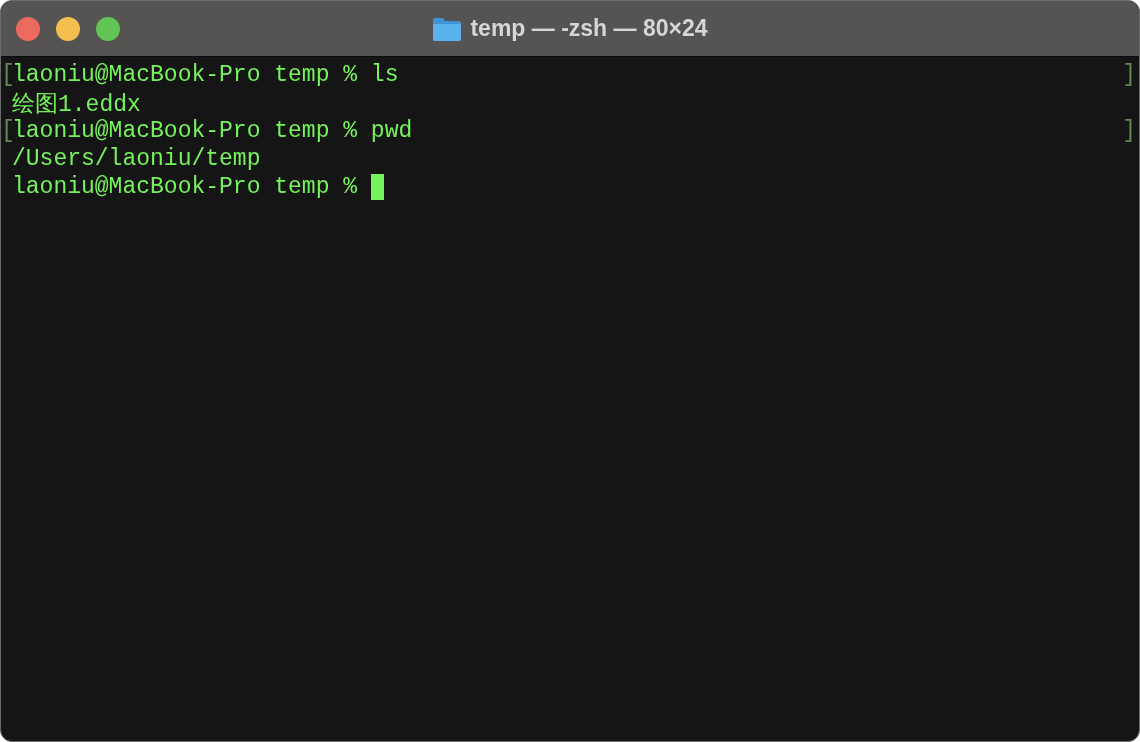 The height and width of the screenshot is (742, 1140). What do you see at coordinates (447, 28) in the screenshot?
I see `folder-icon` at bounding box center [447, 28].